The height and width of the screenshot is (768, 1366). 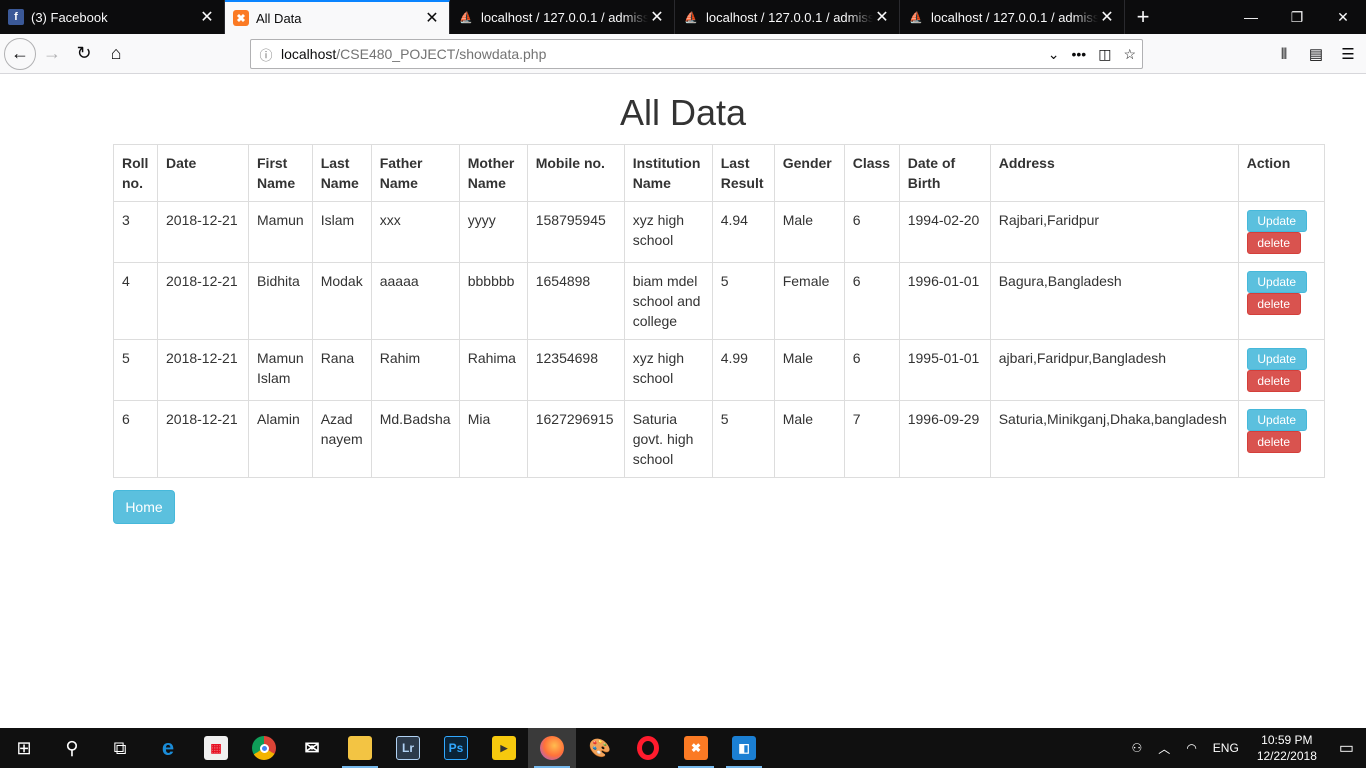 What do you see at coordinates (280, 301) in the screenshot?
I see `cell-first-name: Bidhita` at bounding box center [280, 301].